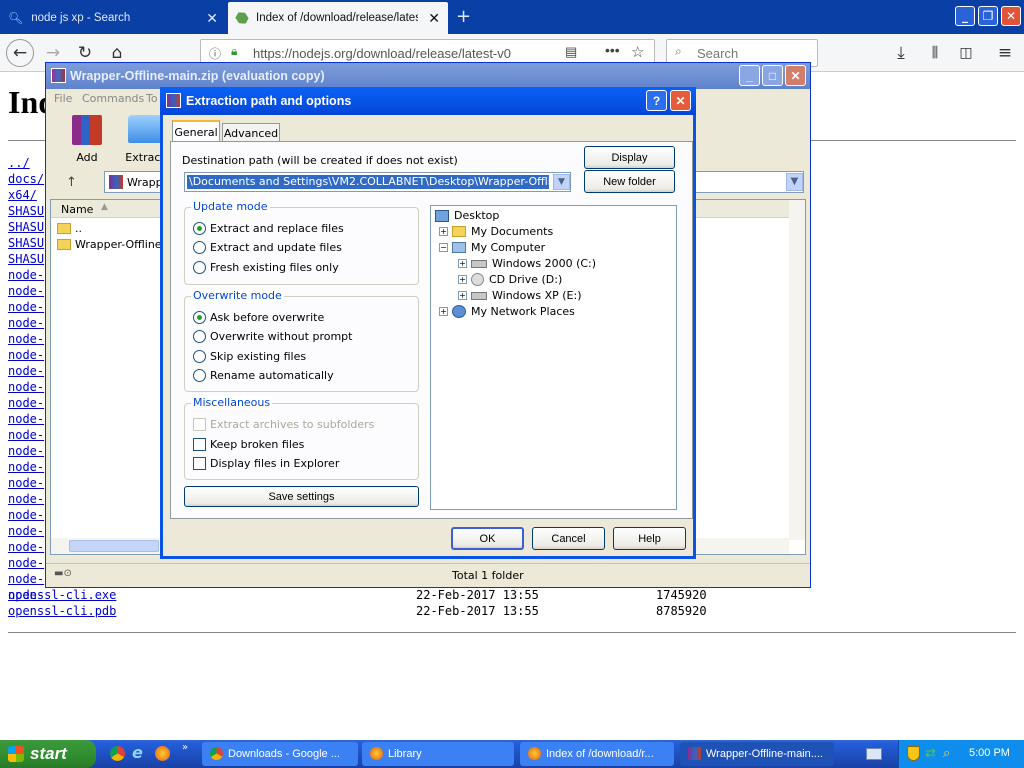  Describe the element at coordinates (113, 18) in the screenshot. I see `tab-search: 🔍︎ node js xp - Search ✕` at that location.